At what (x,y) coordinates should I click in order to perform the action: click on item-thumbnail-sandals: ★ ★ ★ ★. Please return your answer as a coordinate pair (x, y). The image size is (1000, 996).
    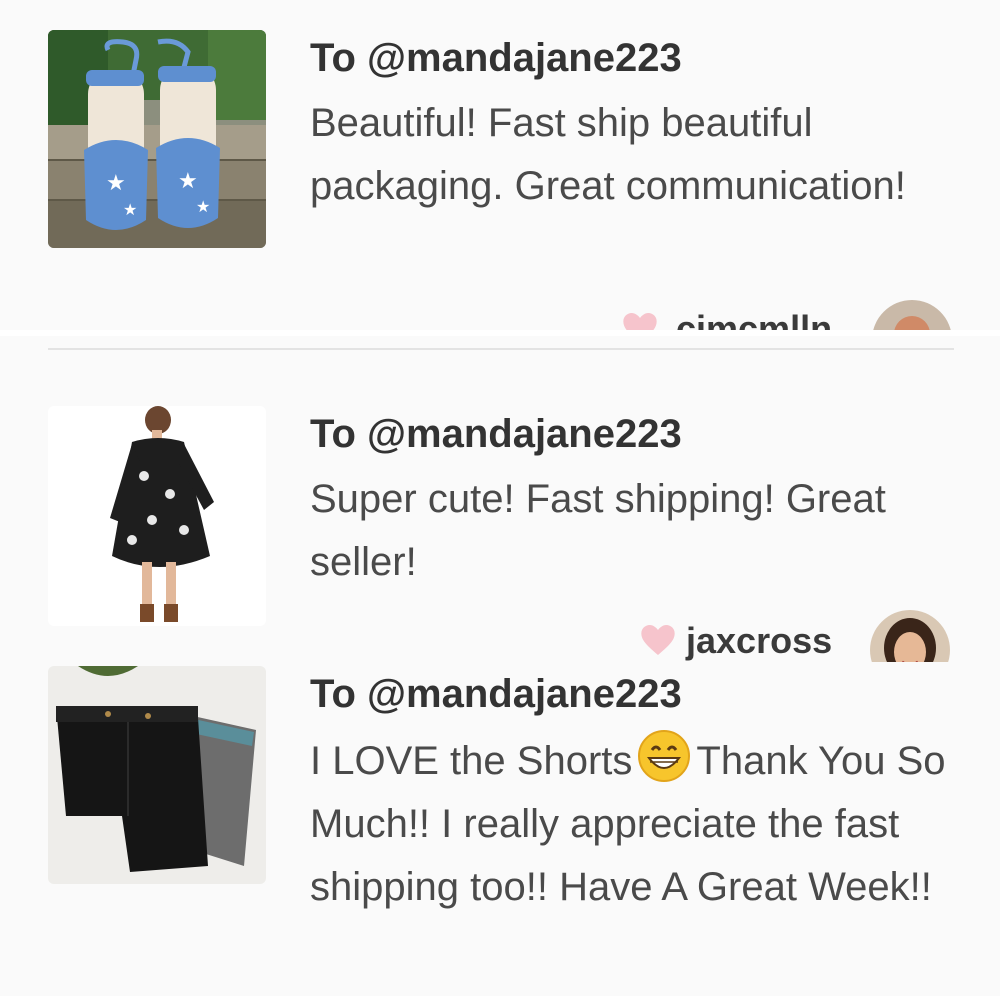
    Looking at the image, I should click on (157, 139).